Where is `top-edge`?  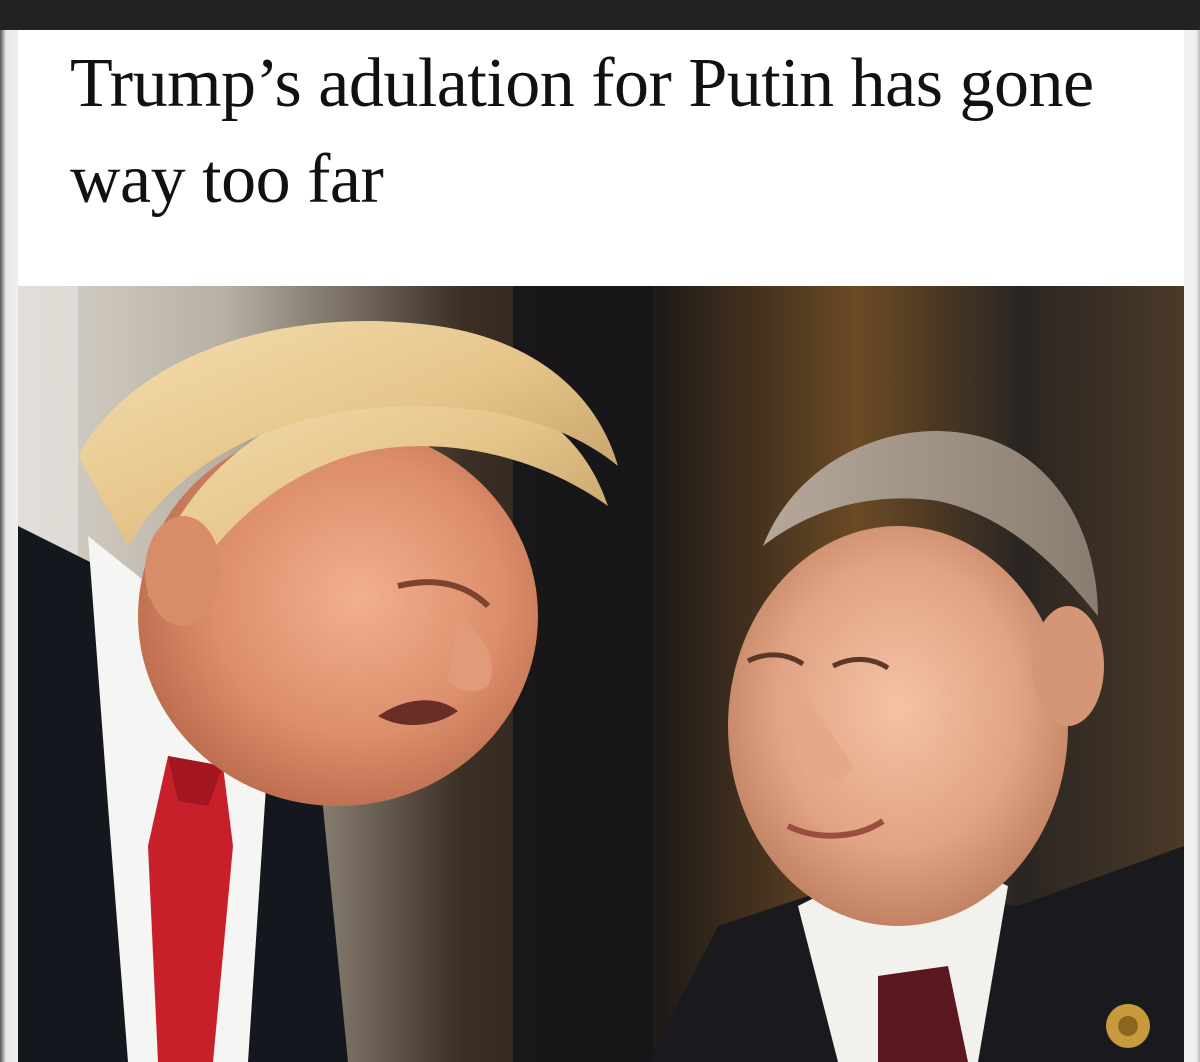
top-edge is located at coordinates (600, 15).